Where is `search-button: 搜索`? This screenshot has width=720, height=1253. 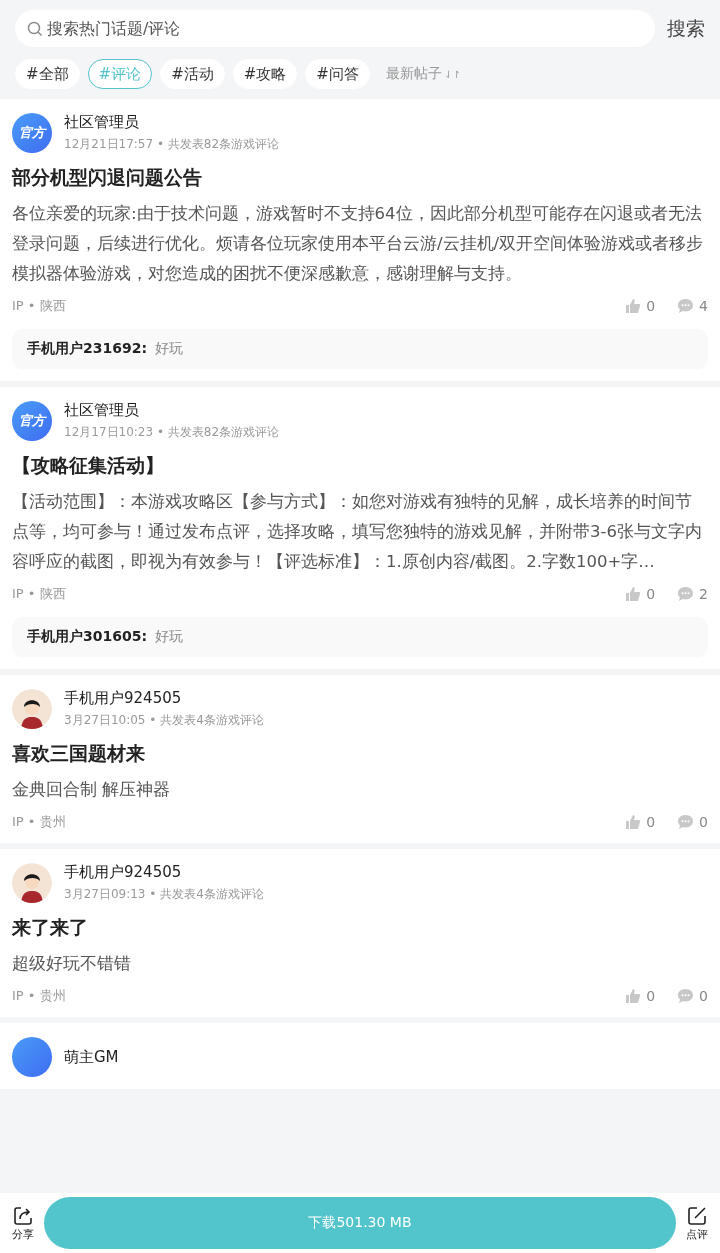
search-button: 搜索 is located at coordinates (686, 28).